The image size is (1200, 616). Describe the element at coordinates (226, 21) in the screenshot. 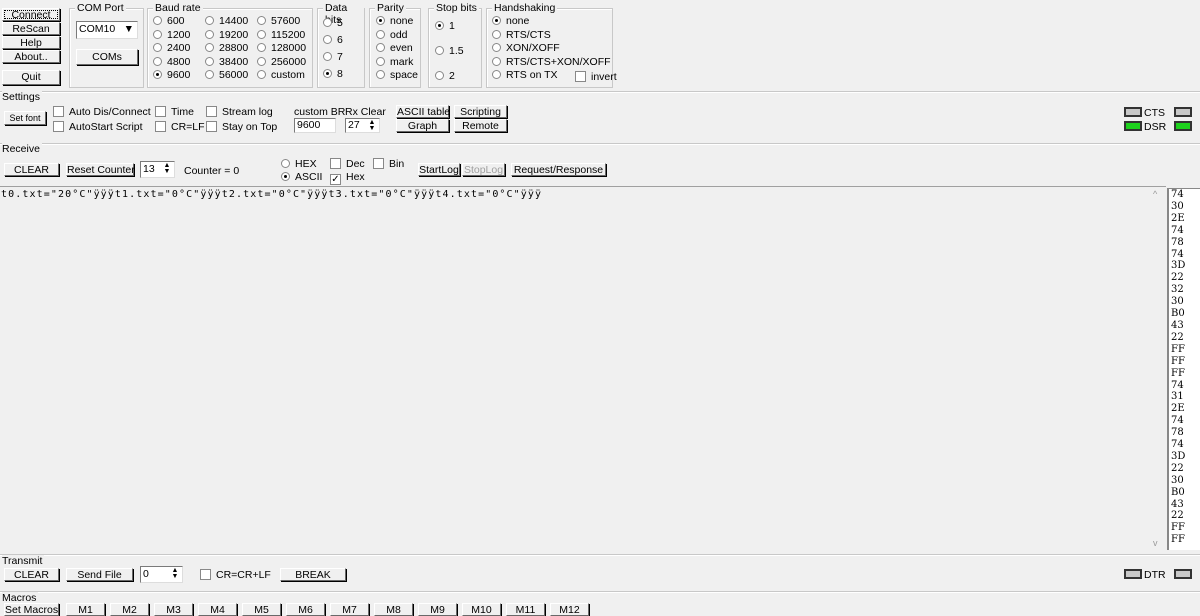

I see `baud-radio-14400: 14400` at that location.